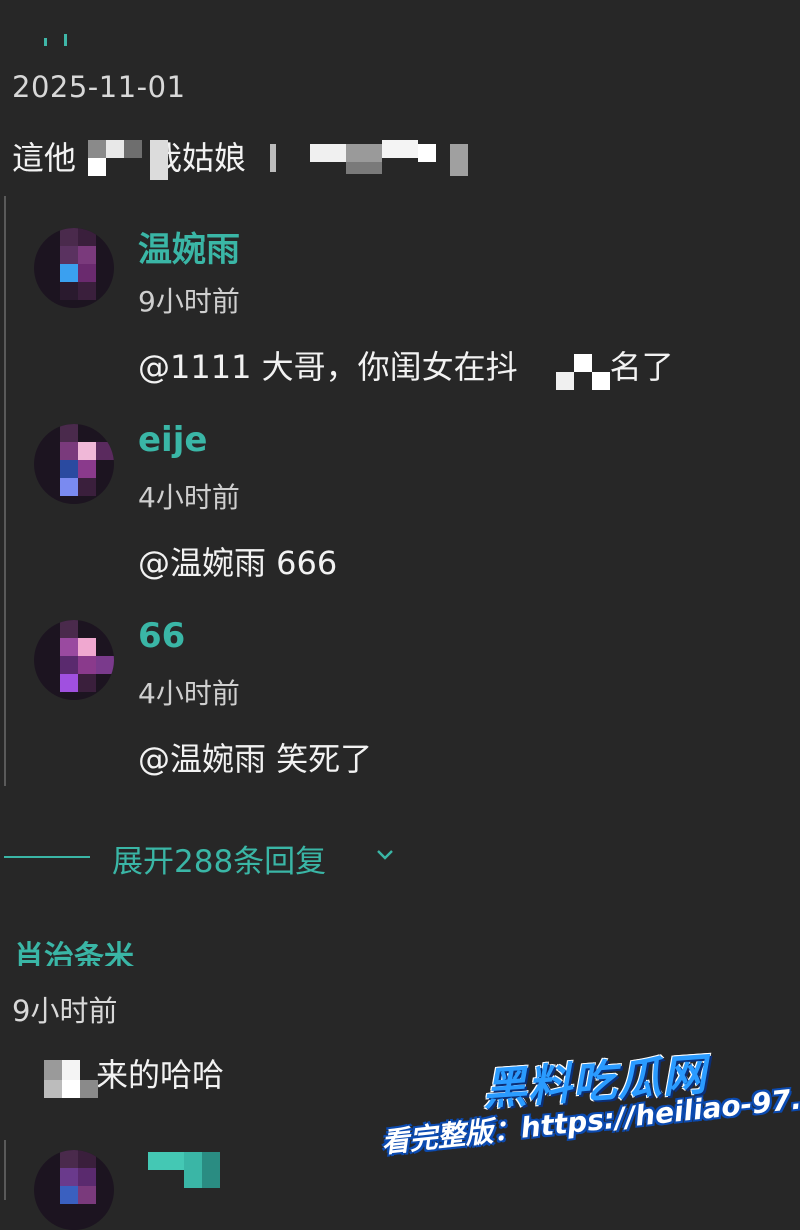  I want to click on reply-text: @温婉雨 笑死了, so click(255, 759).